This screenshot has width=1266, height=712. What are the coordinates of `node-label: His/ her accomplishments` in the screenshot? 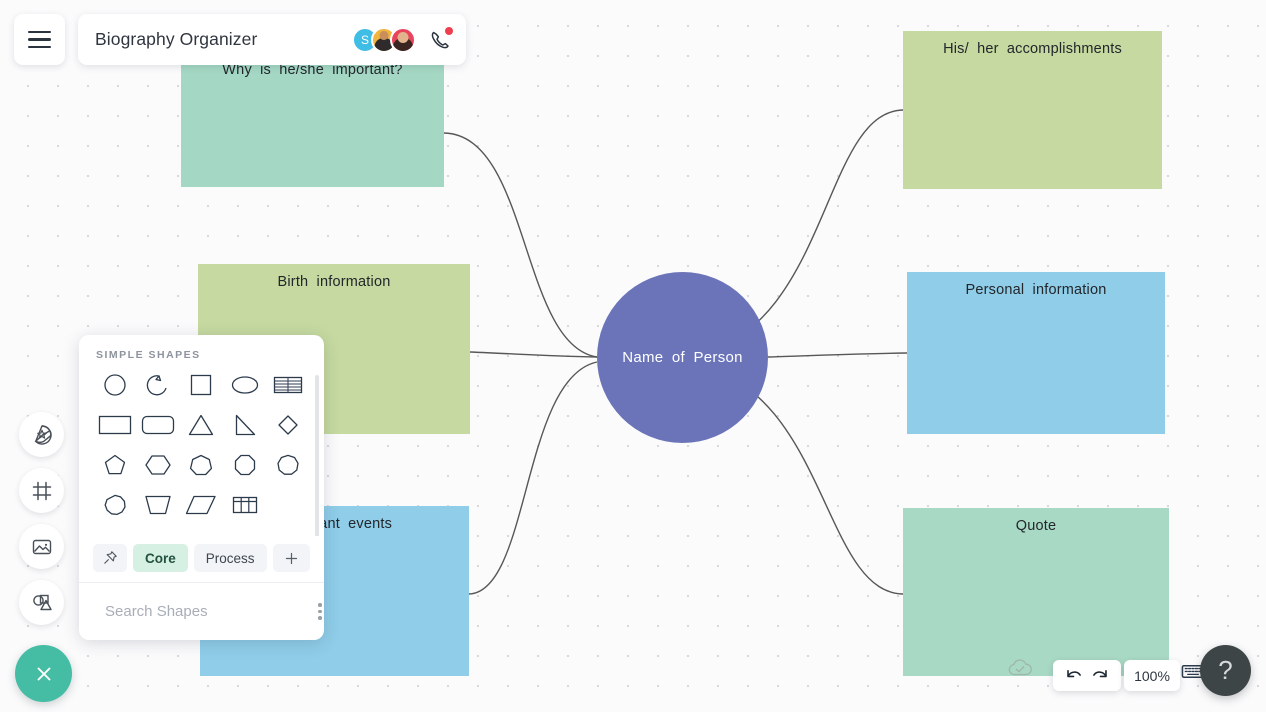 It's located at (1032, 49).